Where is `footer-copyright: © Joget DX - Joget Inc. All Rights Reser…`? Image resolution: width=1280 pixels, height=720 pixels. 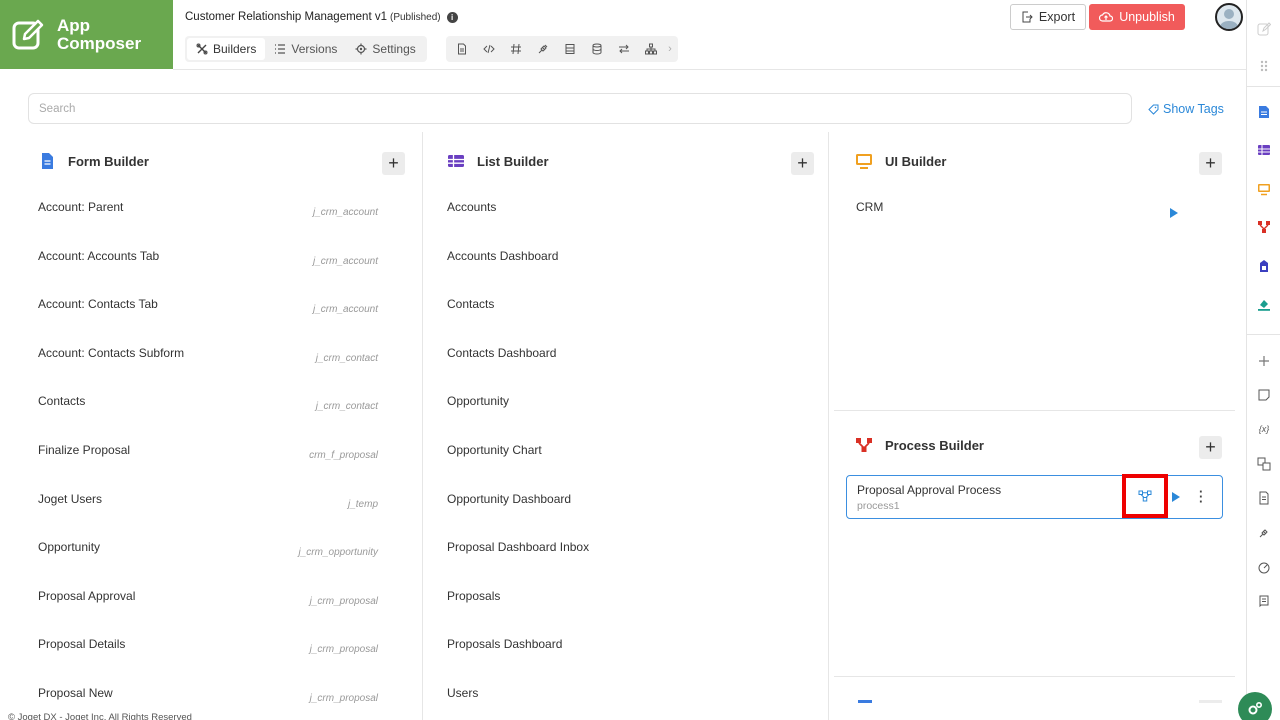
footer-copyright: © Joget DX - Joget Inc. All Rights Reser… is located at coordinates (100, 716).